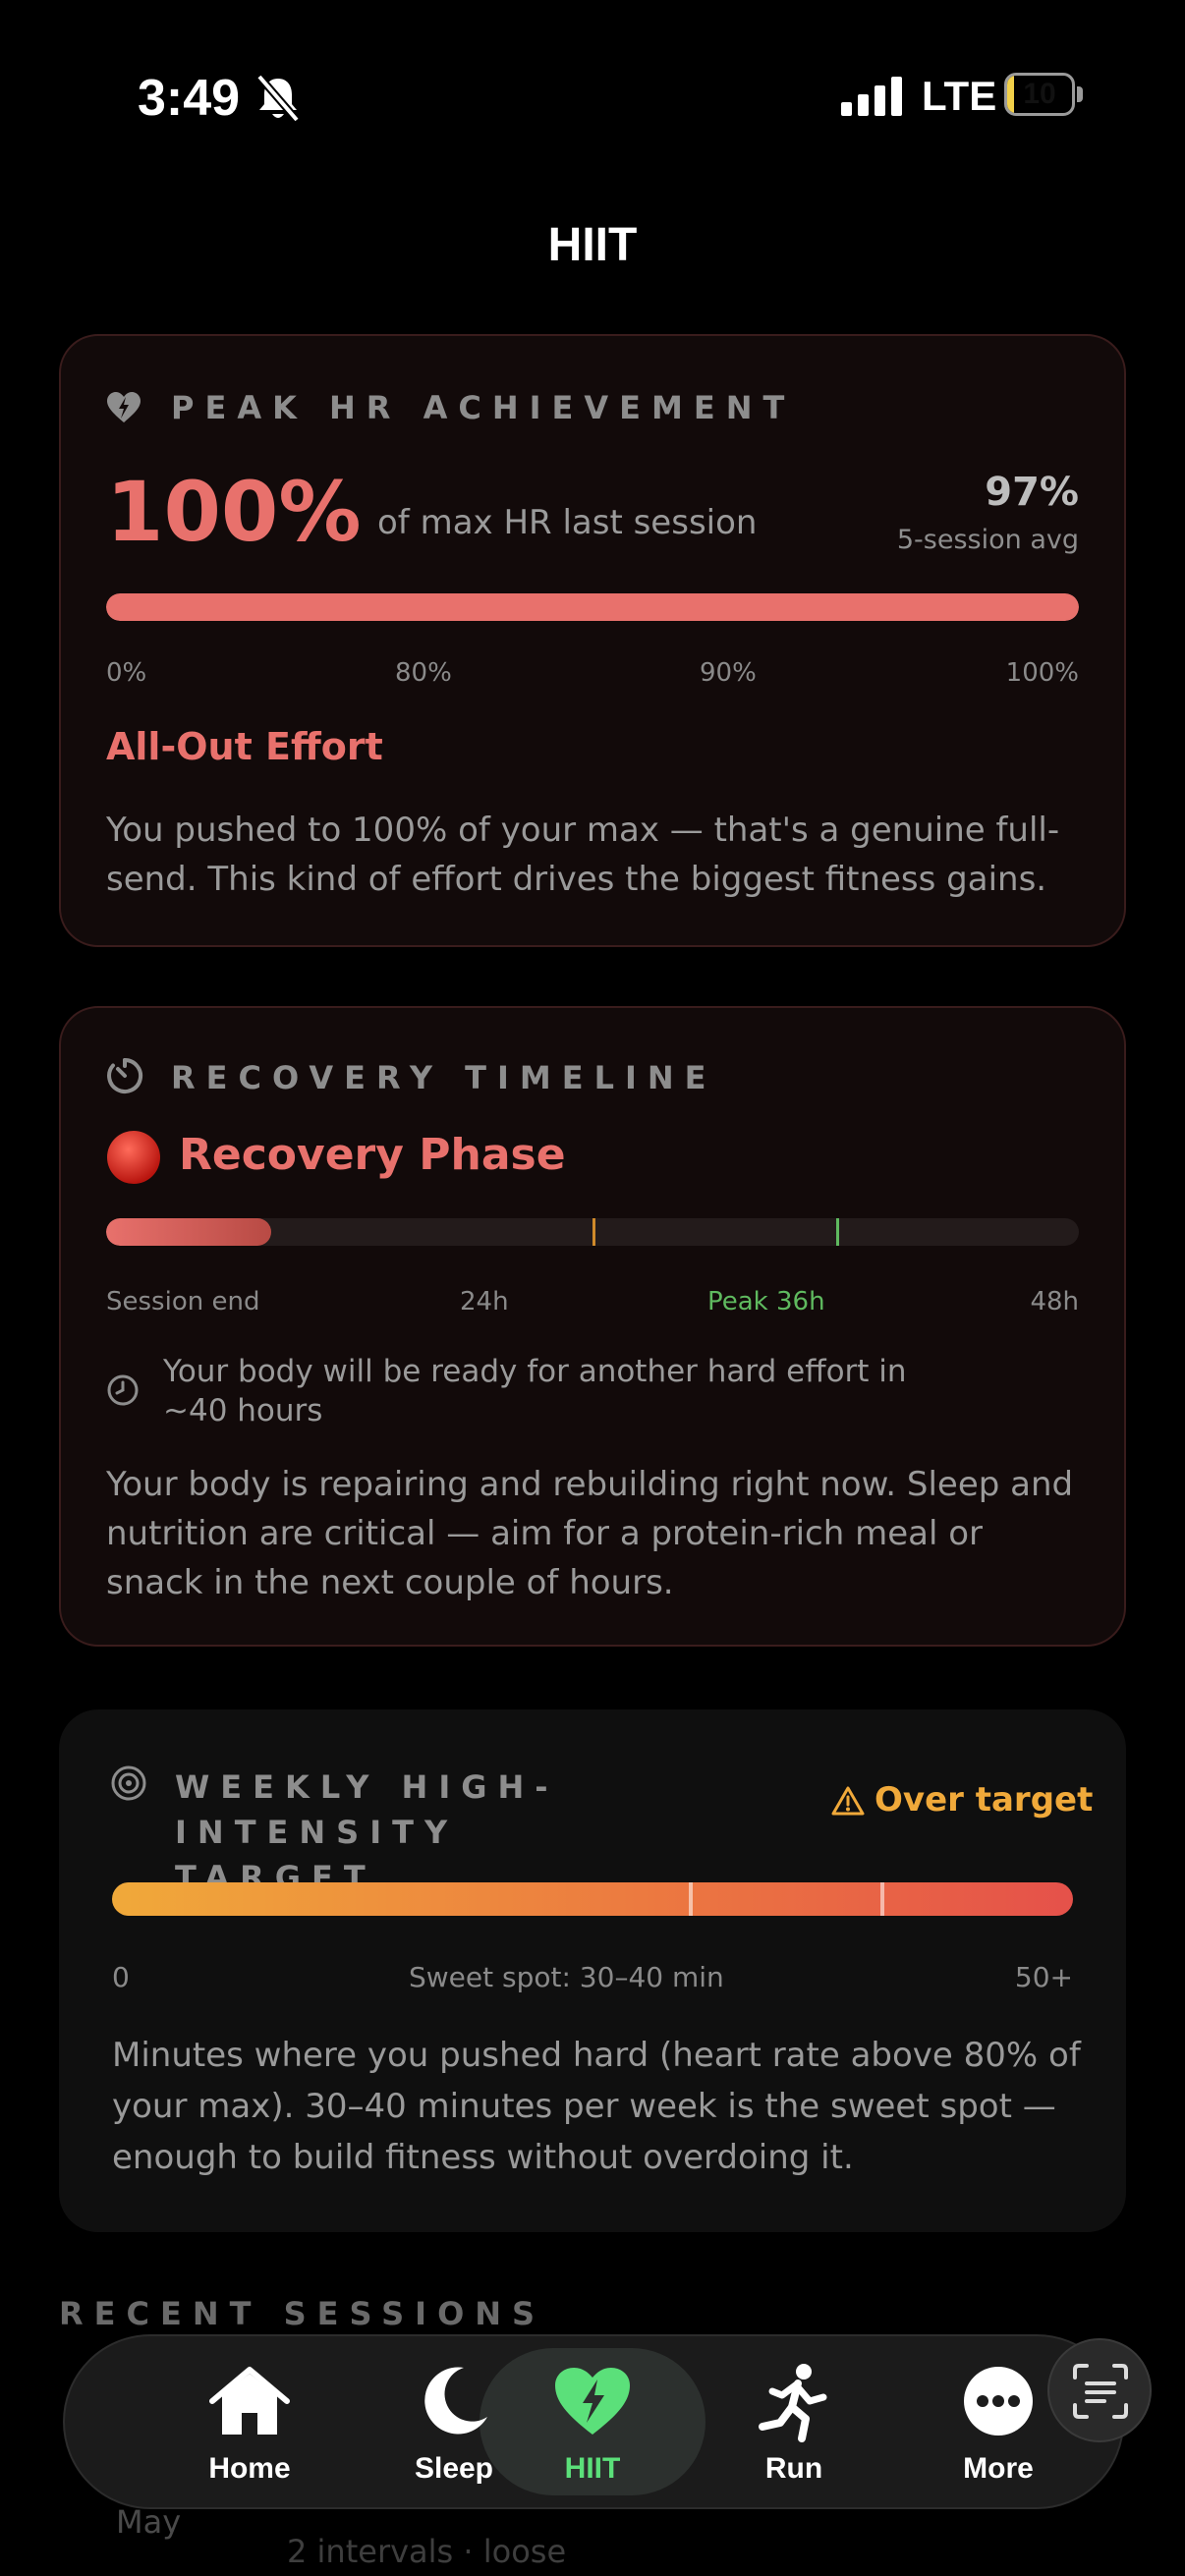  What do you see at coordinates (427, 2551) in the screenshot?
I see `recent-session-peek: 2 intervals · loose` at bounding box center [427, 2551].